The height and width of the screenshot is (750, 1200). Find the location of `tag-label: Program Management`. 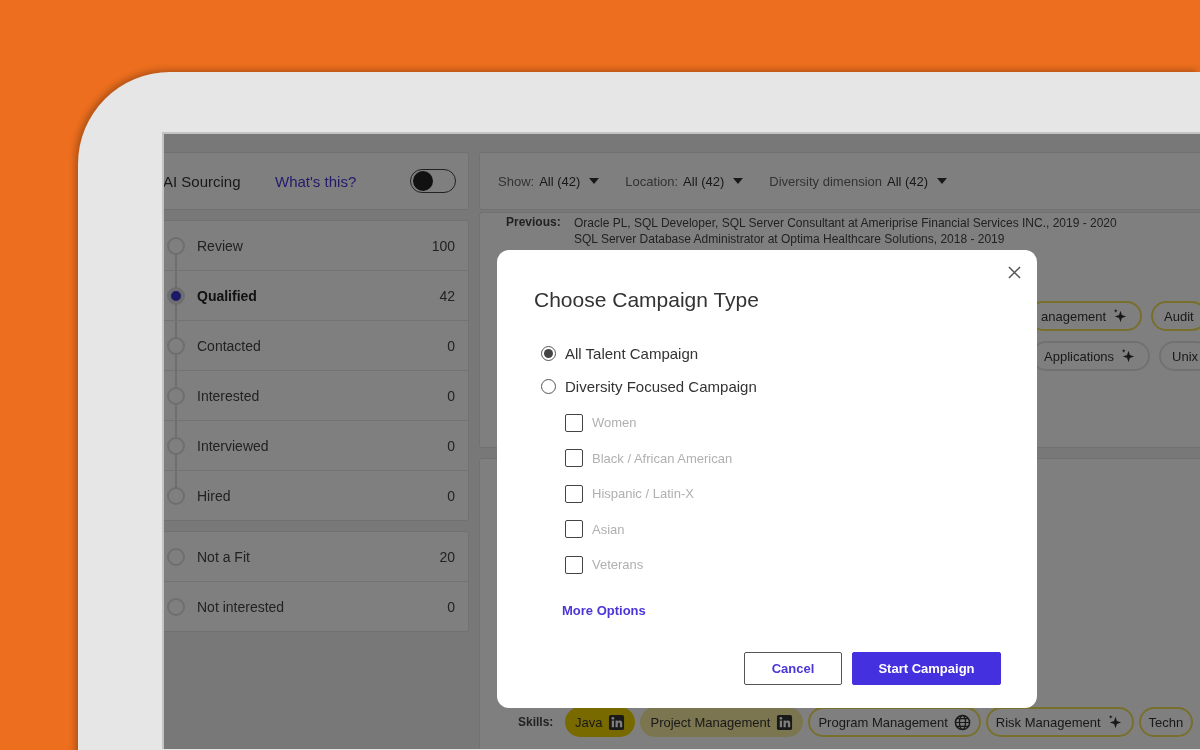

tag-label: Program Management is located at coordinates (883, 722).